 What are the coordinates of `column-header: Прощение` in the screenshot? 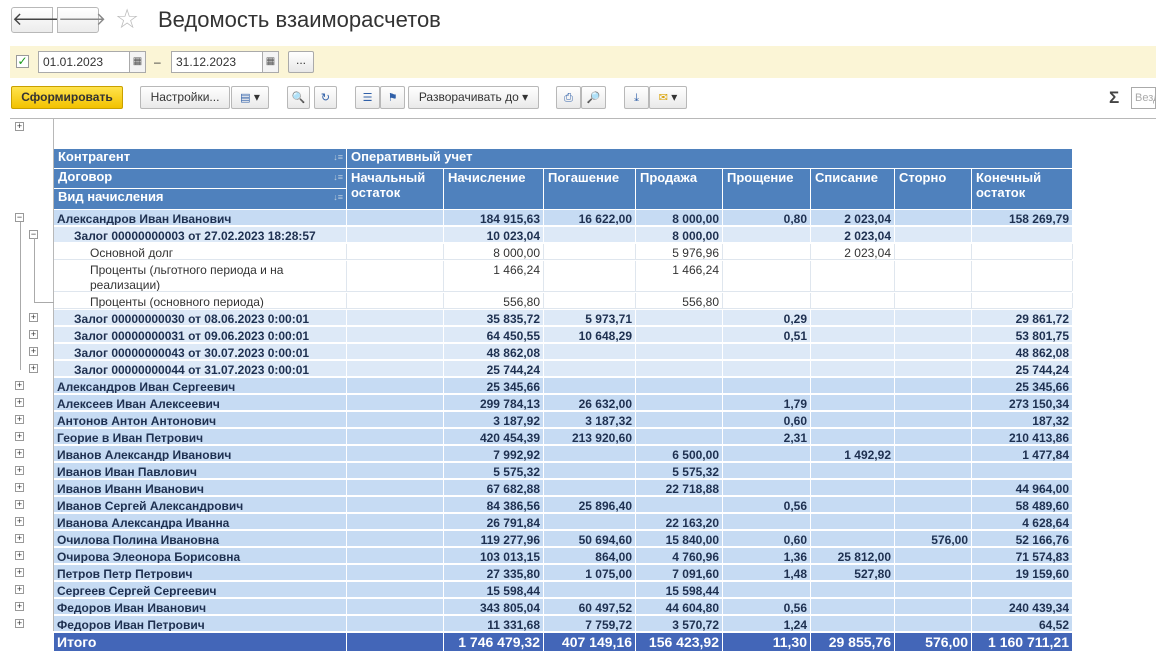 It's located at (766, 189).